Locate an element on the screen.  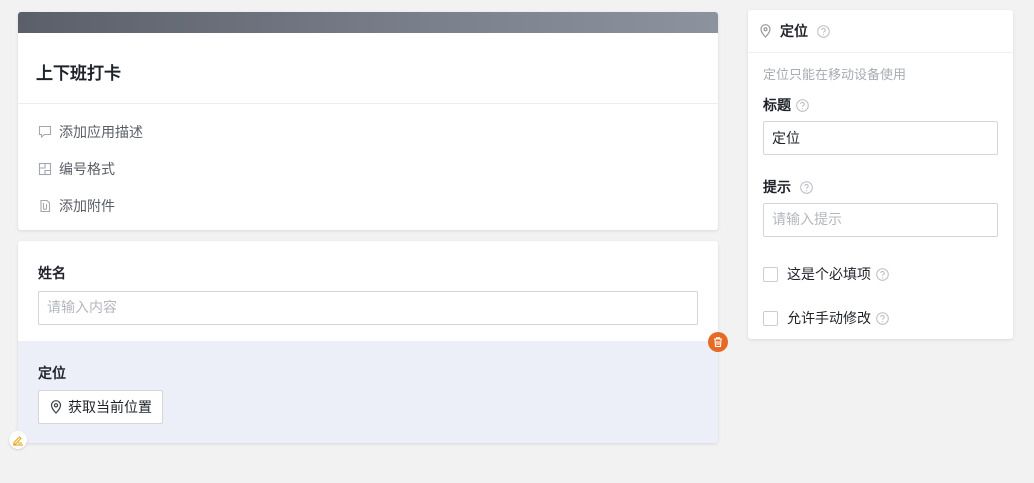
add-attachment-link: 添加附件 is located at coordinates (368, 205).